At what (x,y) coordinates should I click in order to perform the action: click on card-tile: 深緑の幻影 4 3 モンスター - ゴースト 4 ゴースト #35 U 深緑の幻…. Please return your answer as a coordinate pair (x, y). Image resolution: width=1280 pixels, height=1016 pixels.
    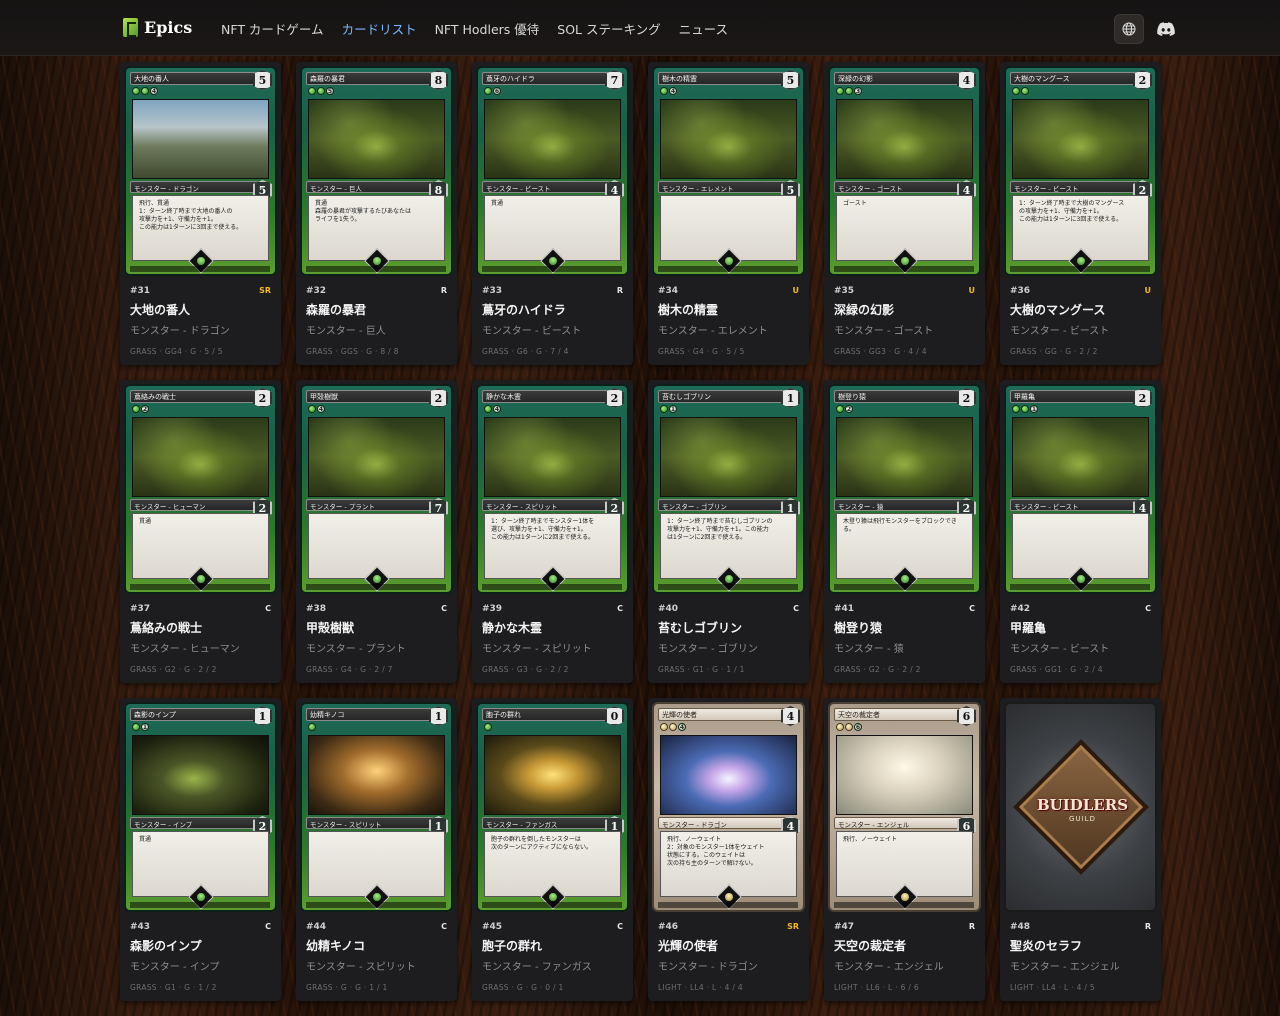
    Looking at the image, I should click on (904, 213).